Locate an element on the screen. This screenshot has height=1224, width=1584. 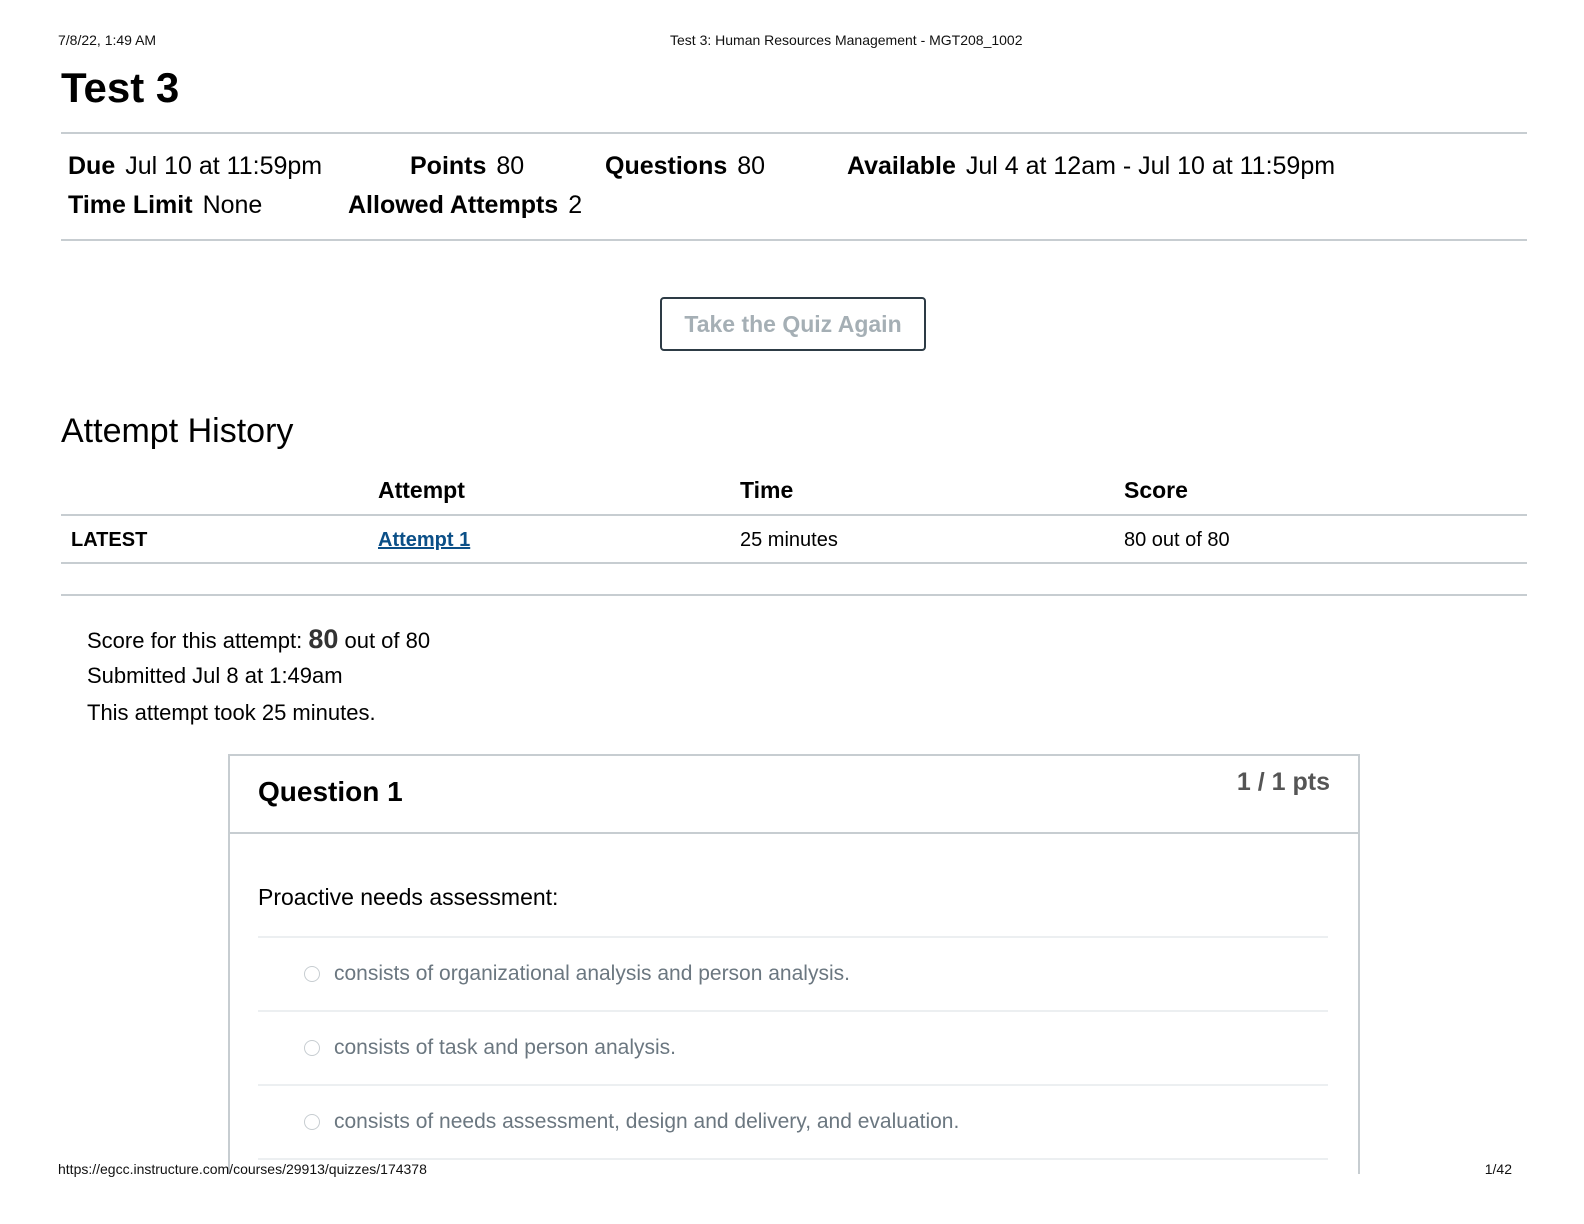
question-text: Proactive needs assessment: is located at coordinates (408, 897).